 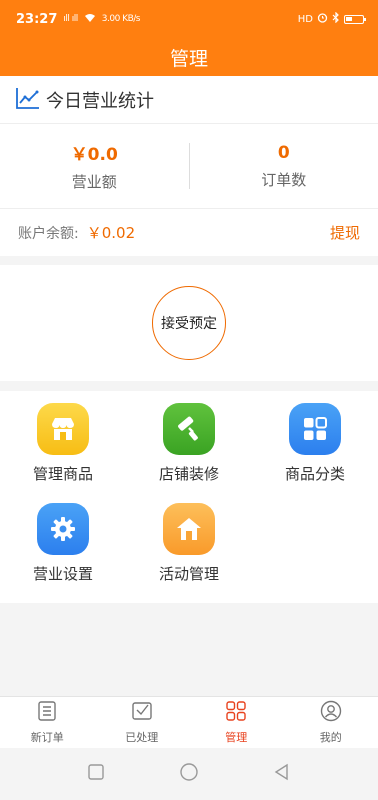 What do you see at coordinates (315, 429) in the screenshot?
I see `category-grid-icon` at bounding box center [315, 429].